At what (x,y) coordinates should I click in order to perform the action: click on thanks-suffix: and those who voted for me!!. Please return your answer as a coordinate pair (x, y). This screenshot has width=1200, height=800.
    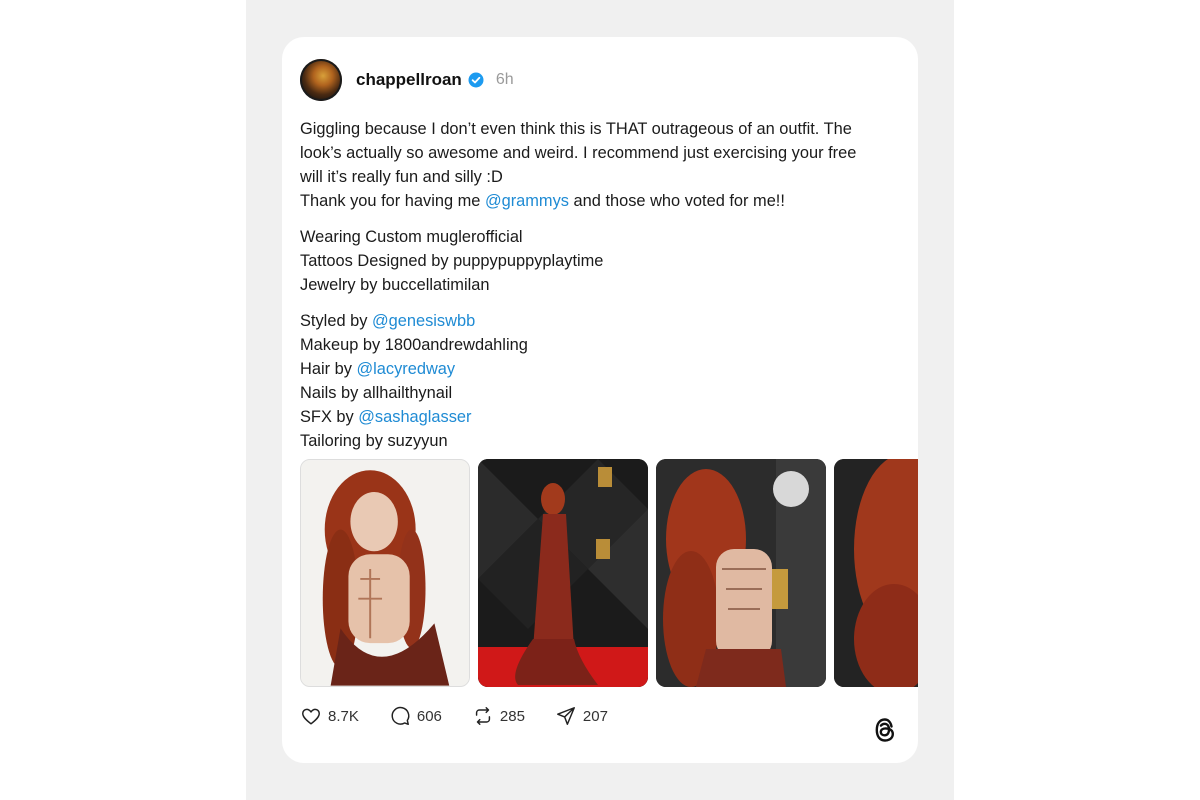
    Looking at the image, I should click on (676, 201).